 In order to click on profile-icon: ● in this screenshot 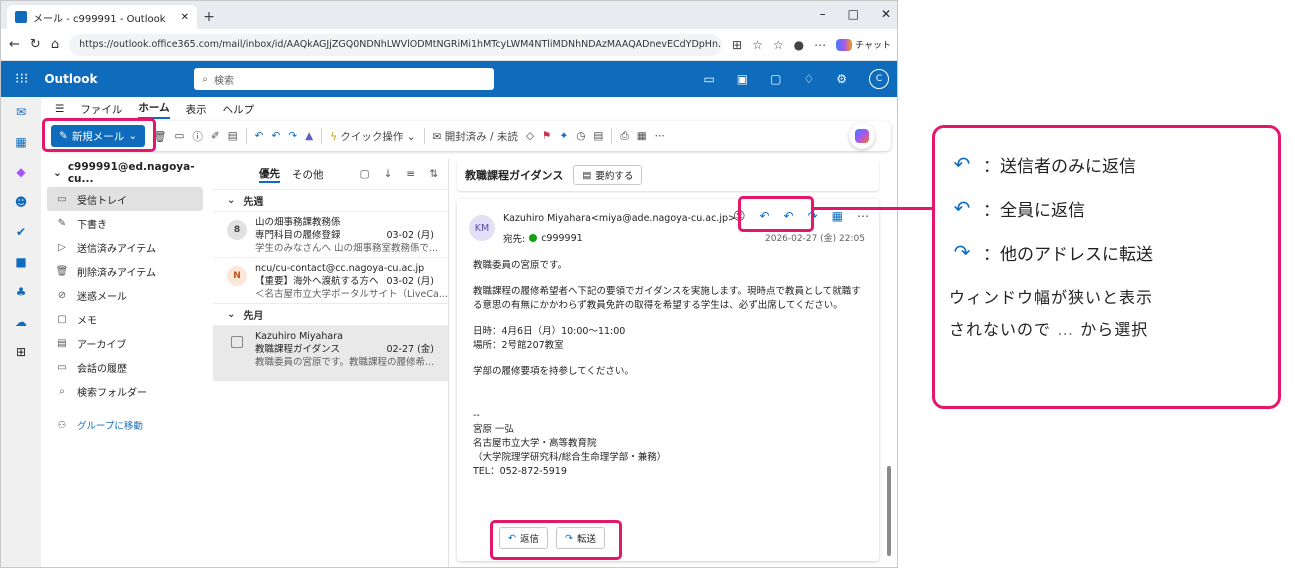, I will do `click(799, 45)`.